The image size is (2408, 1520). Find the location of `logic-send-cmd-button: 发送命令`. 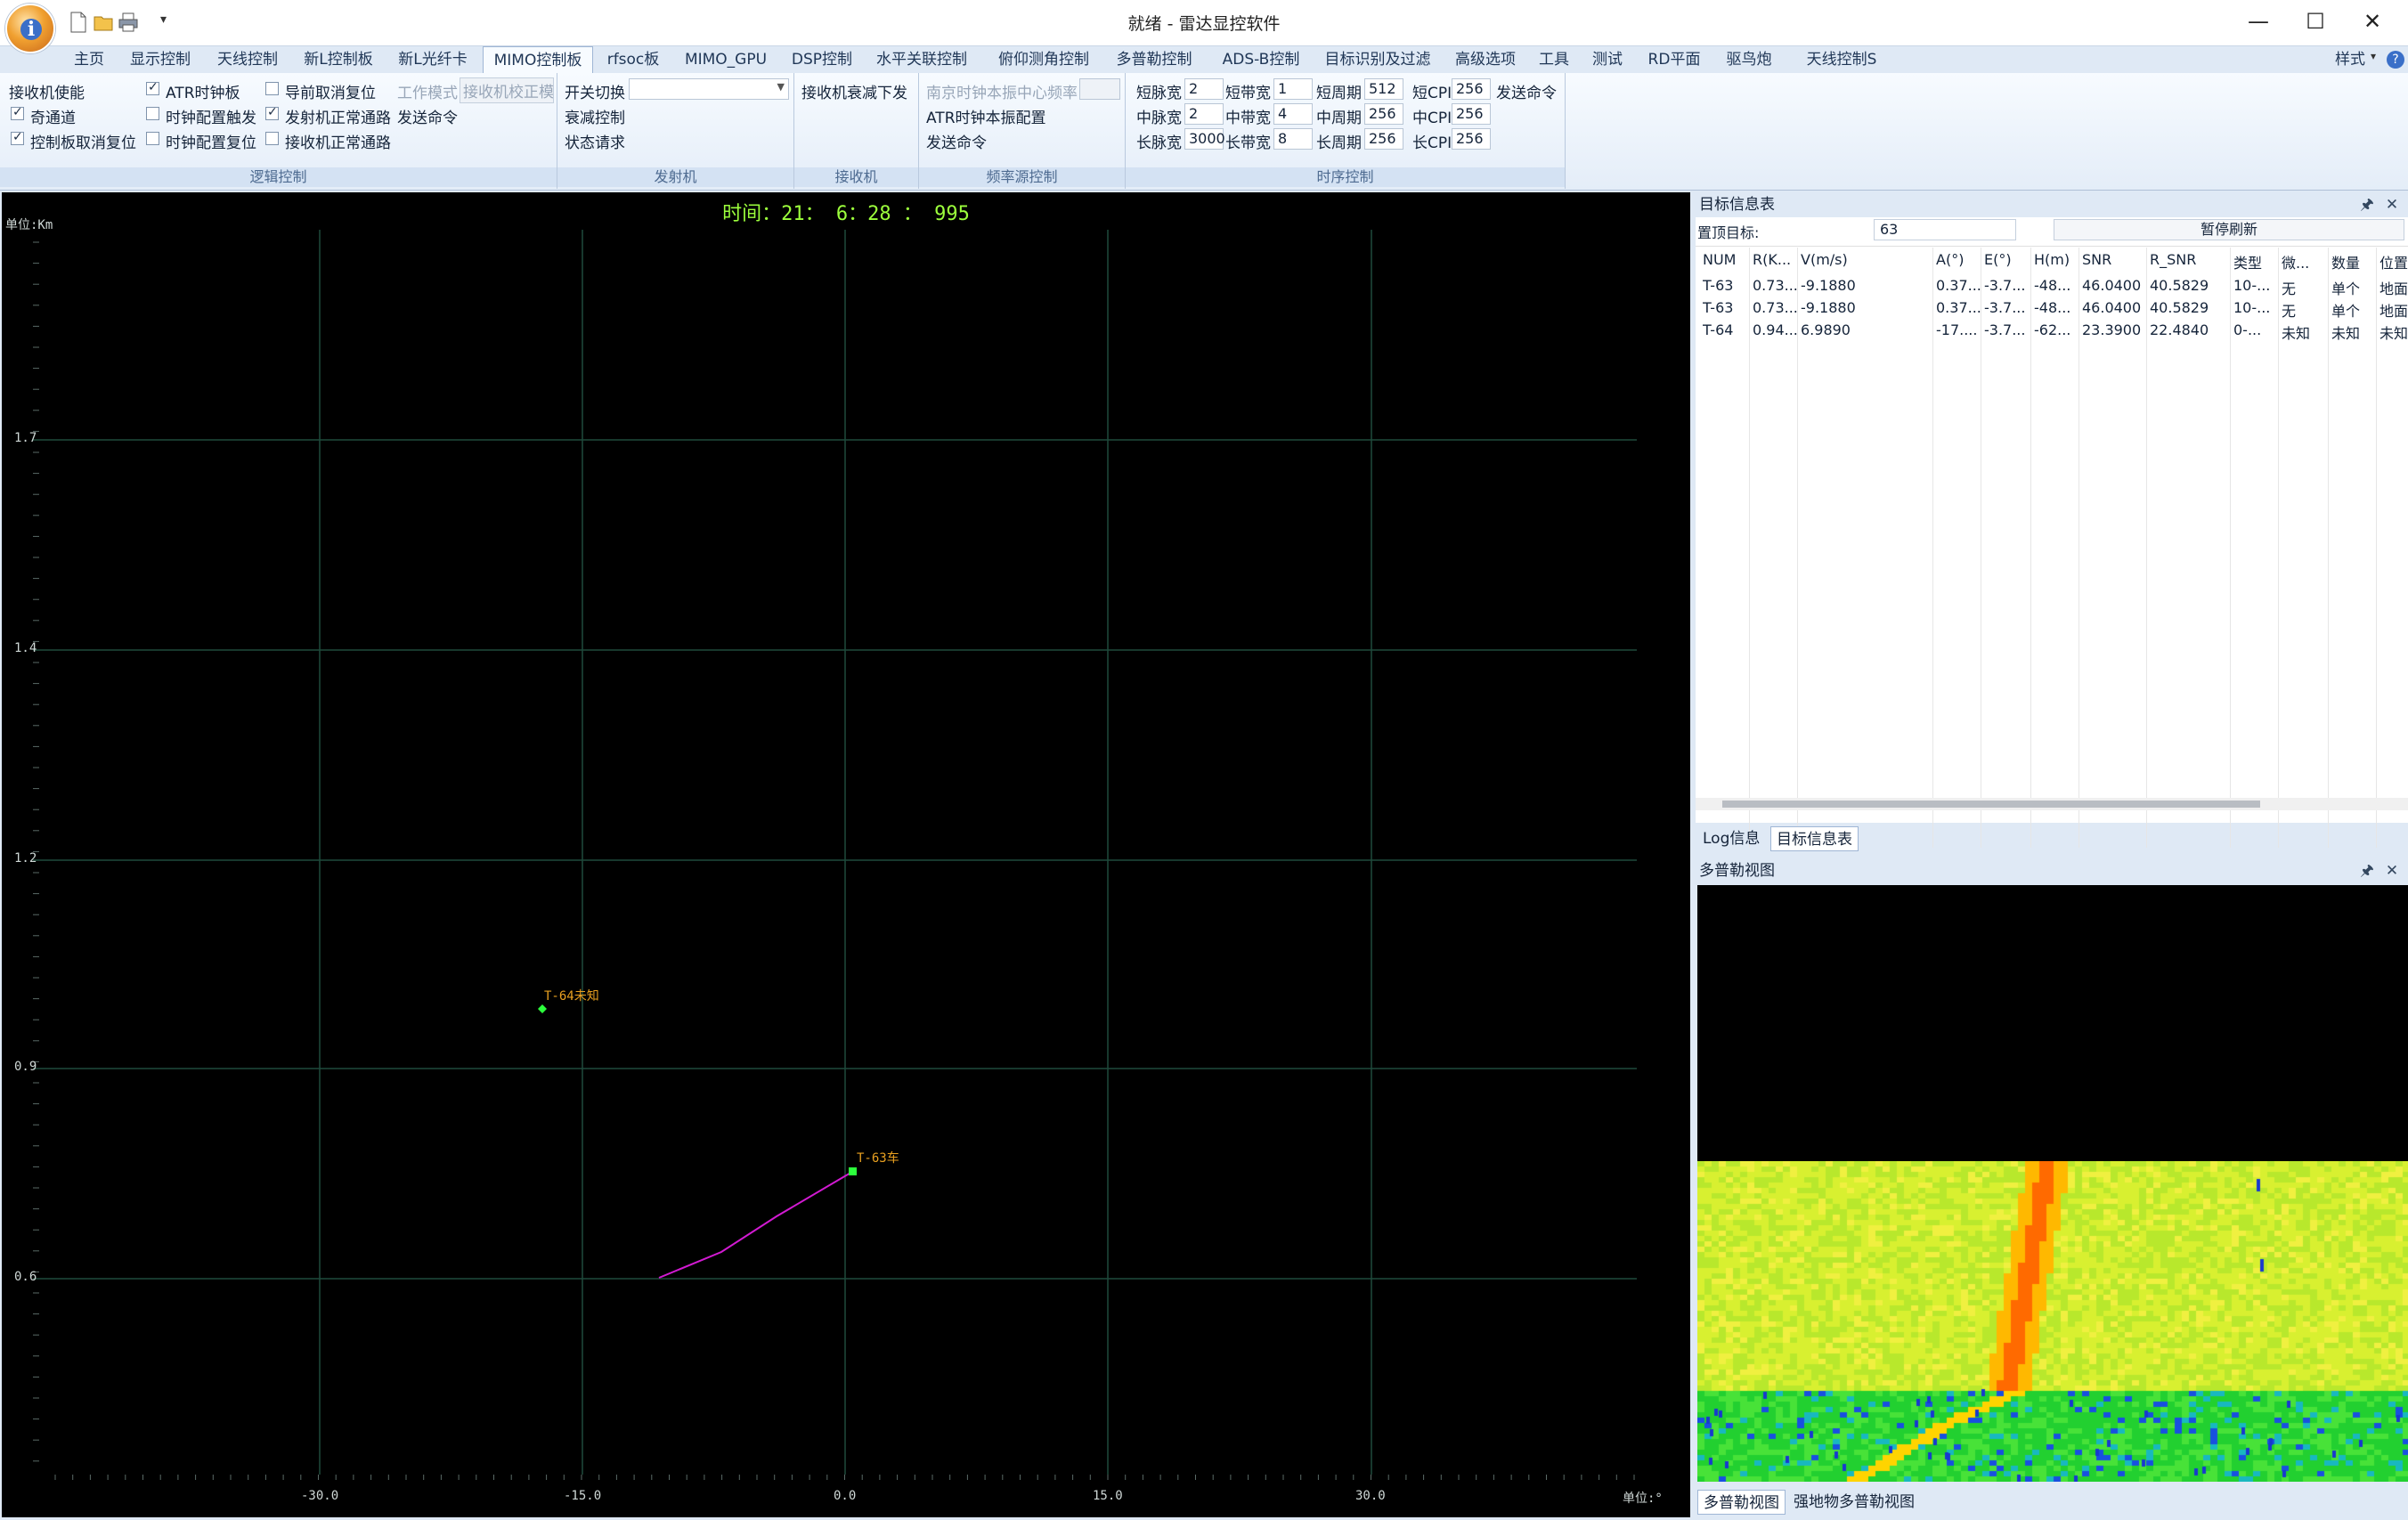

logic-send-cmd-button: 发送命令 is located at coordinates (427, 116).